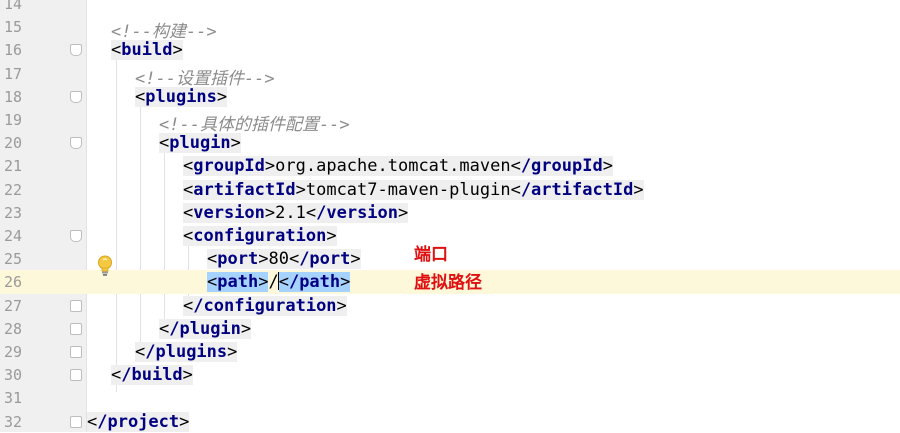 The height and width of the screenshot is (433, 900). Describe the element at coordinates (450, 212) in the screenshot. I see `code-line: 23 <version>2.1</version>` at that location.